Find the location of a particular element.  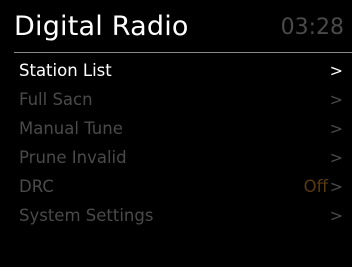

menu-item-label: Prune Invalid is located at coordinates (73, 157).